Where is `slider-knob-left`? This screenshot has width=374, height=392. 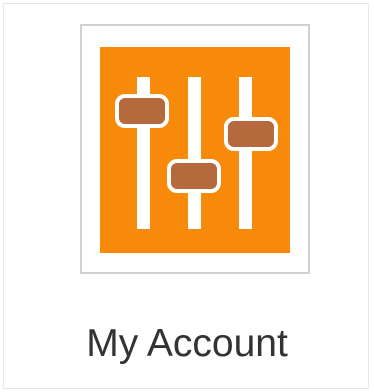
slider-knob-left is located at coordinates (142, 111).